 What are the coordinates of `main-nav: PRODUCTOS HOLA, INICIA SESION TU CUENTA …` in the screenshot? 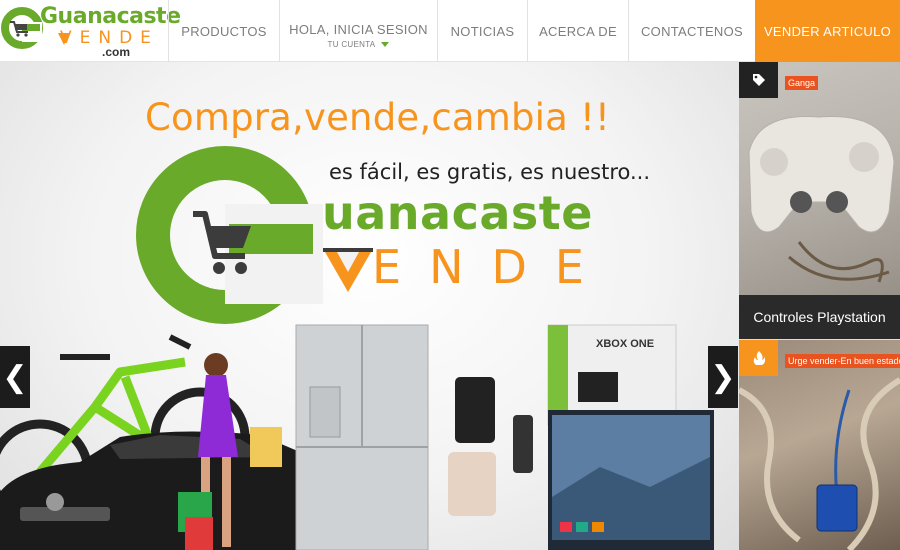 It's located at (461, 31).